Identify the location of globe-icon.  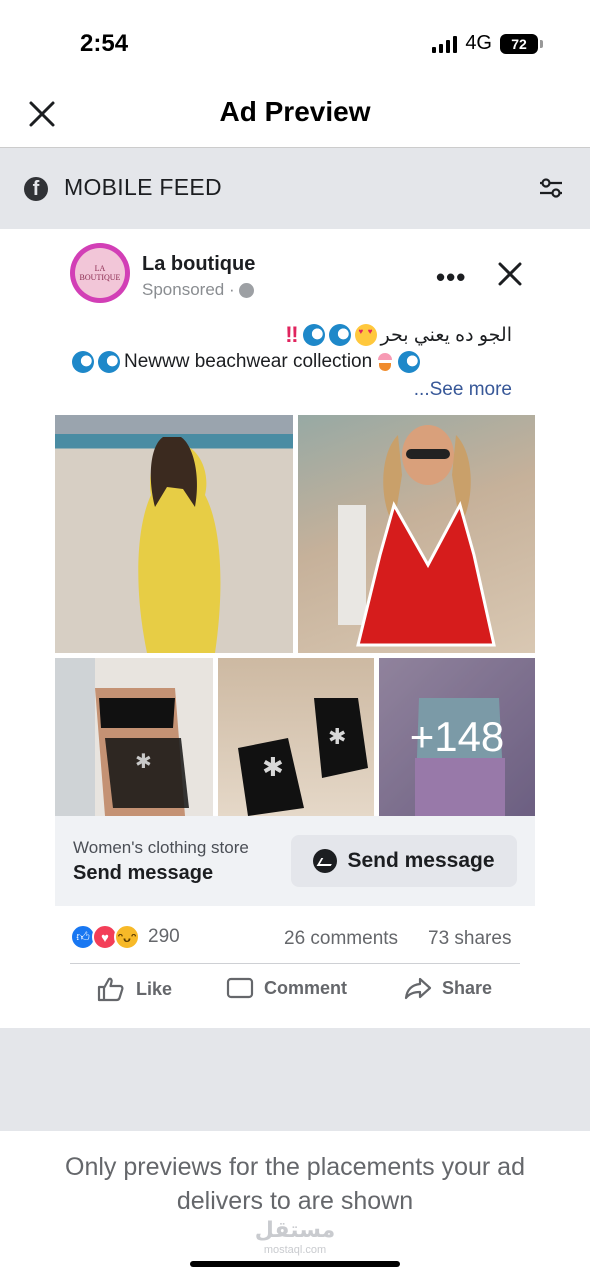
(246, 290).